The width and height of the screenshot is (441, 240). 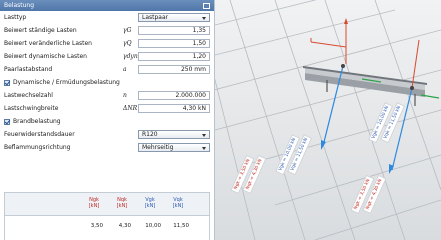 What do you see at coordinates (127, 30) in the screenshot?
I see `gamma-g-symbol: γG` at bounding box center [127, 30].